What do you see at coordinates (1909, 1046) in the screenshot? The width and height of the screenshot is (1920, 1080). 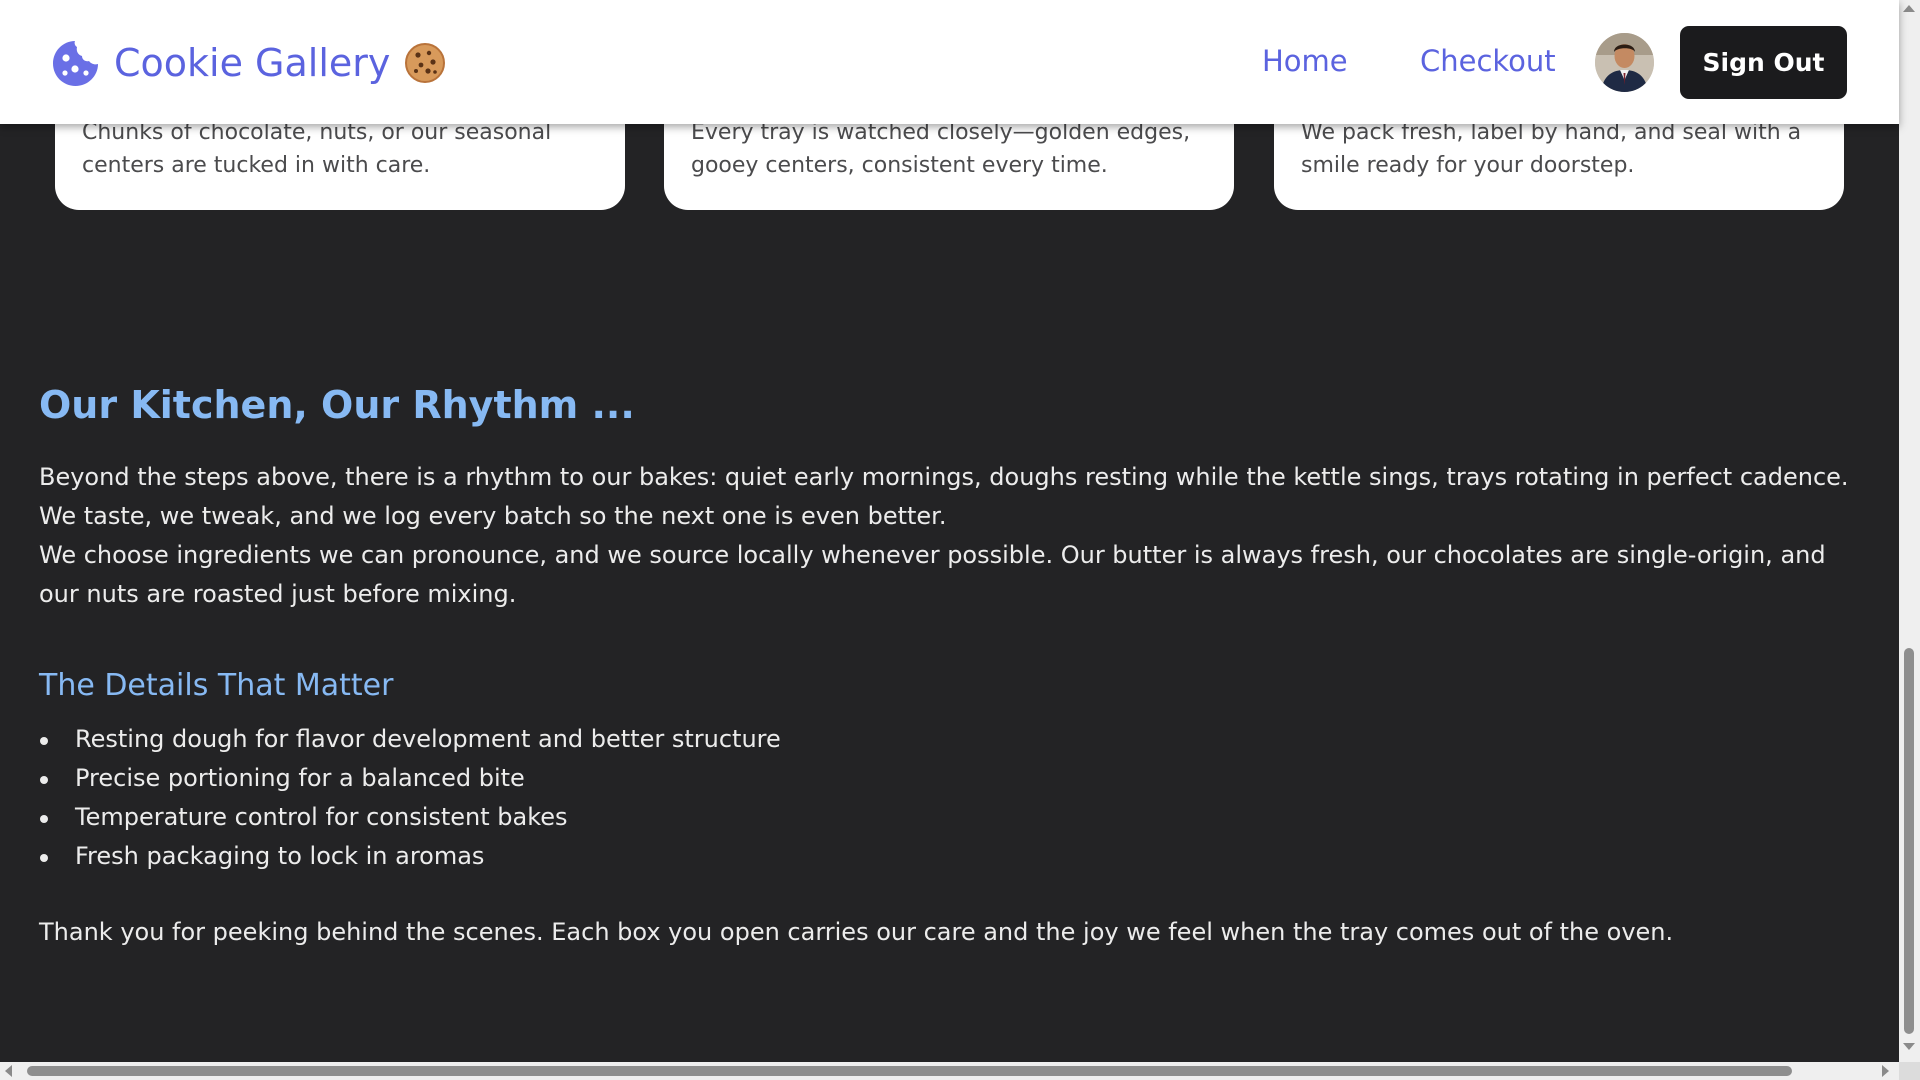 I see `scroll-down-icon` at bounding box center [1909, 1046].